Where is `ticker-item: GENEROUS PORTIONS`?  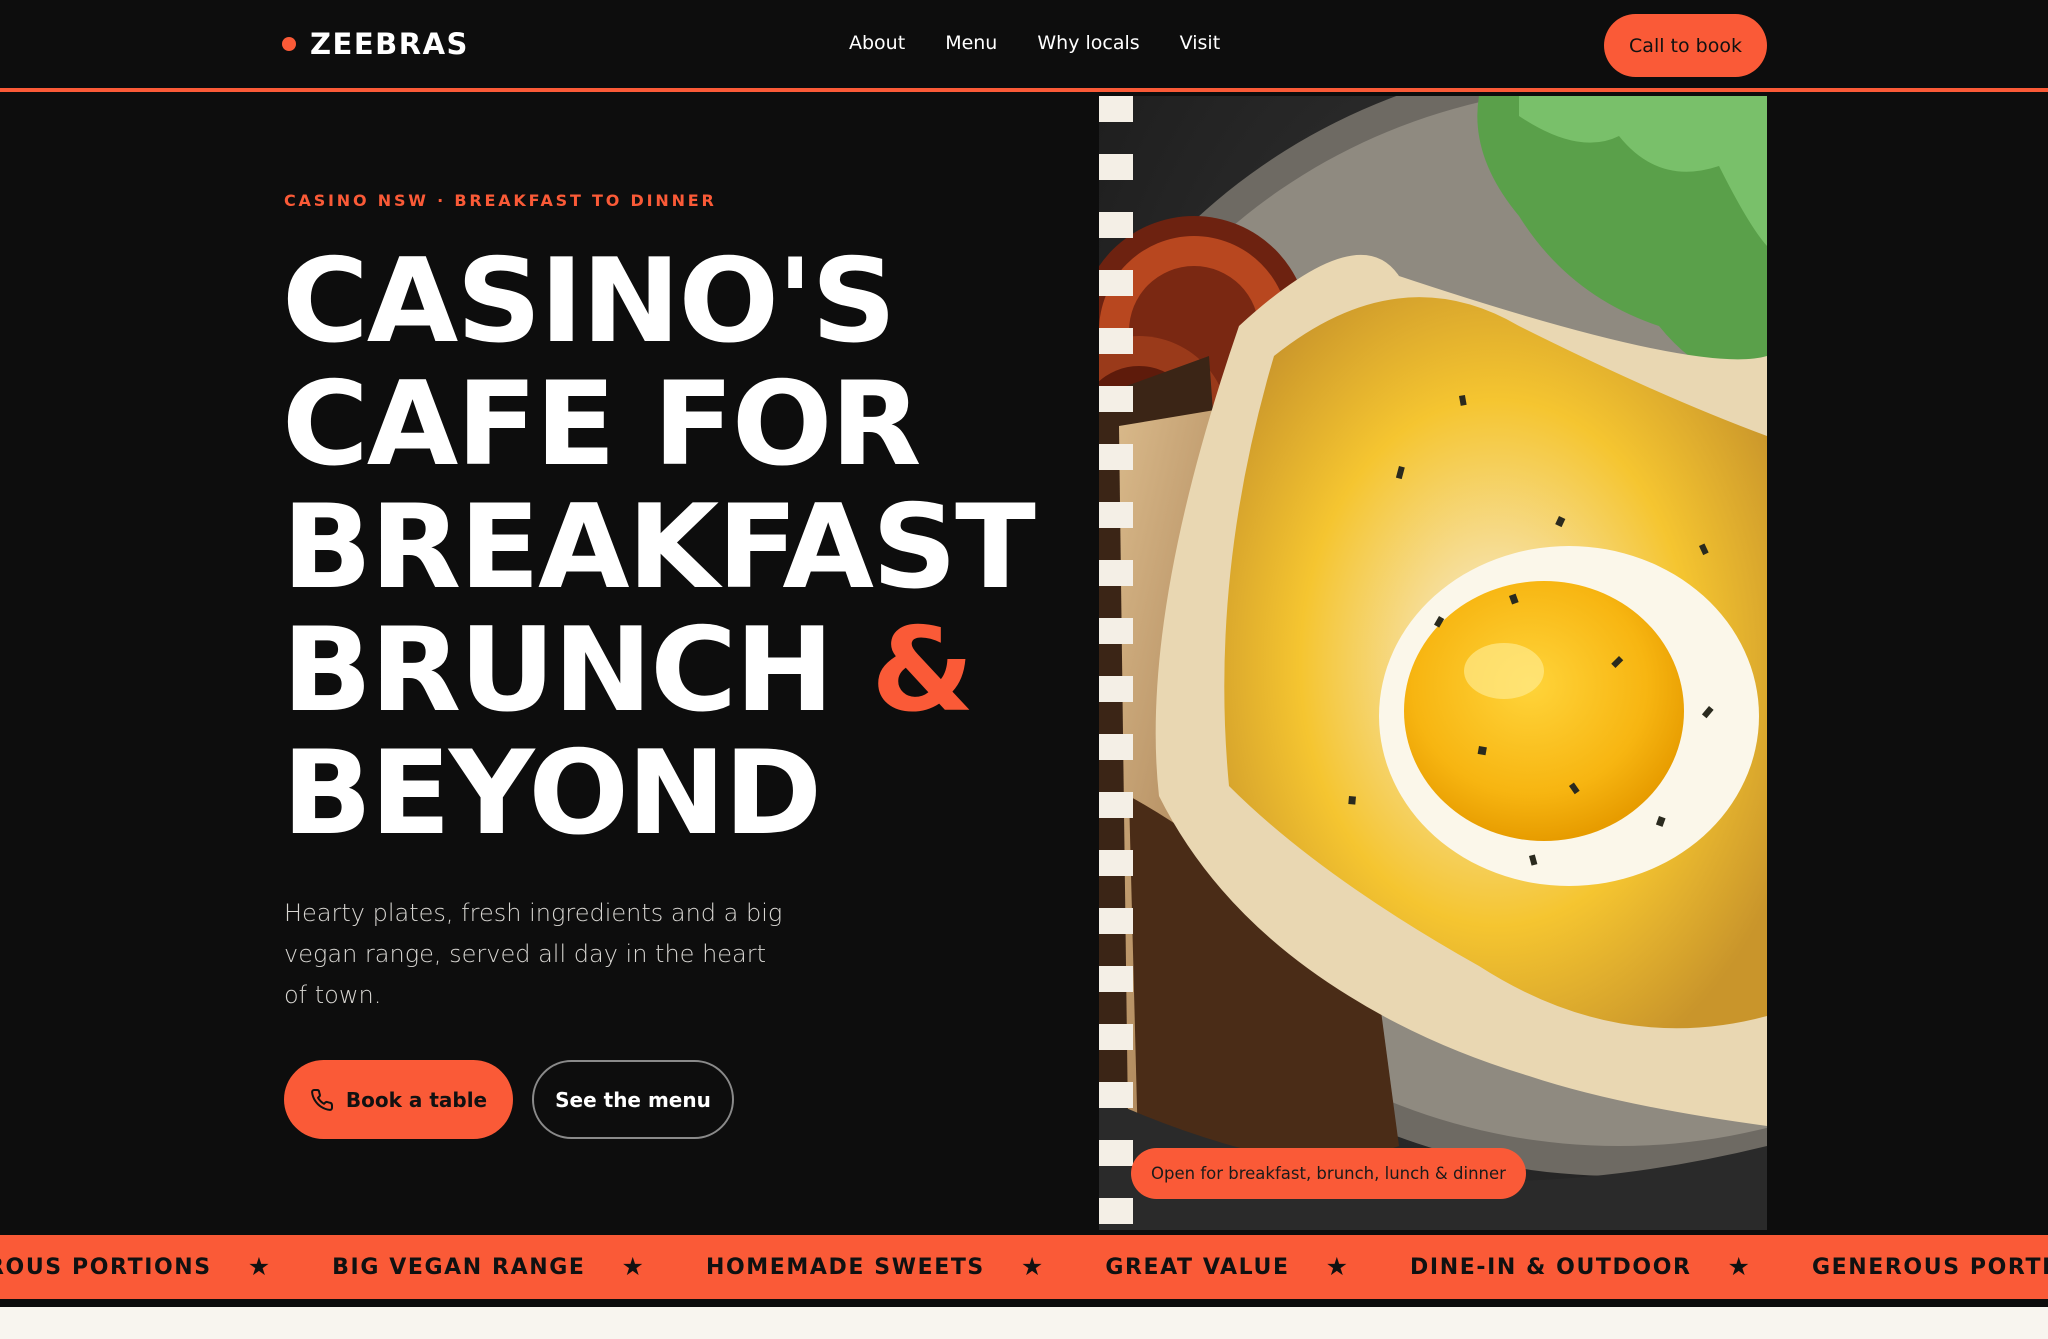
ticker-item: GENEROUS PORTIONS is located at coordinates (1929, 1267).